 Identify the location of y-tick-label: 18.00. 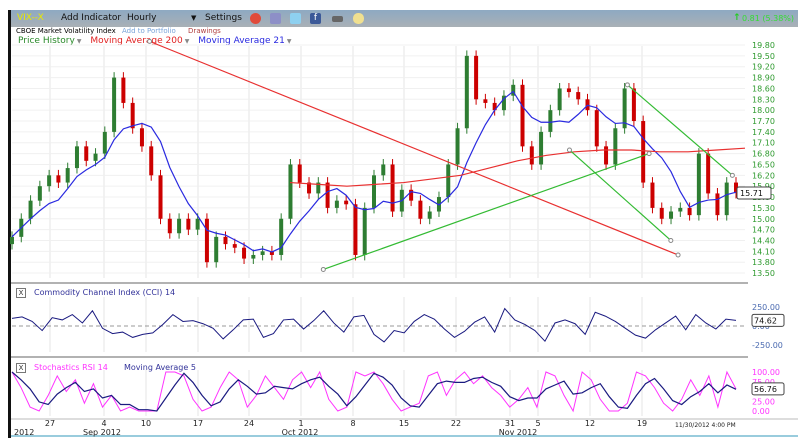
(763, 110).